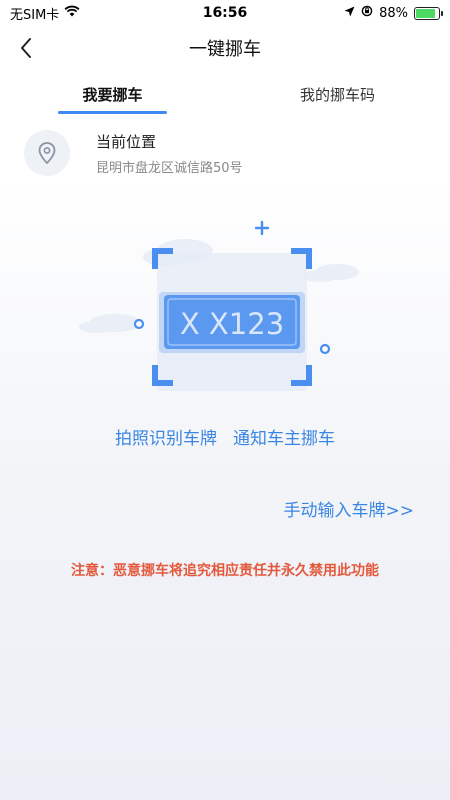  What do you see at coordinates (47, 153) in the screenshot?
I see `location-pin-icon` at bounding box center [47, 153].